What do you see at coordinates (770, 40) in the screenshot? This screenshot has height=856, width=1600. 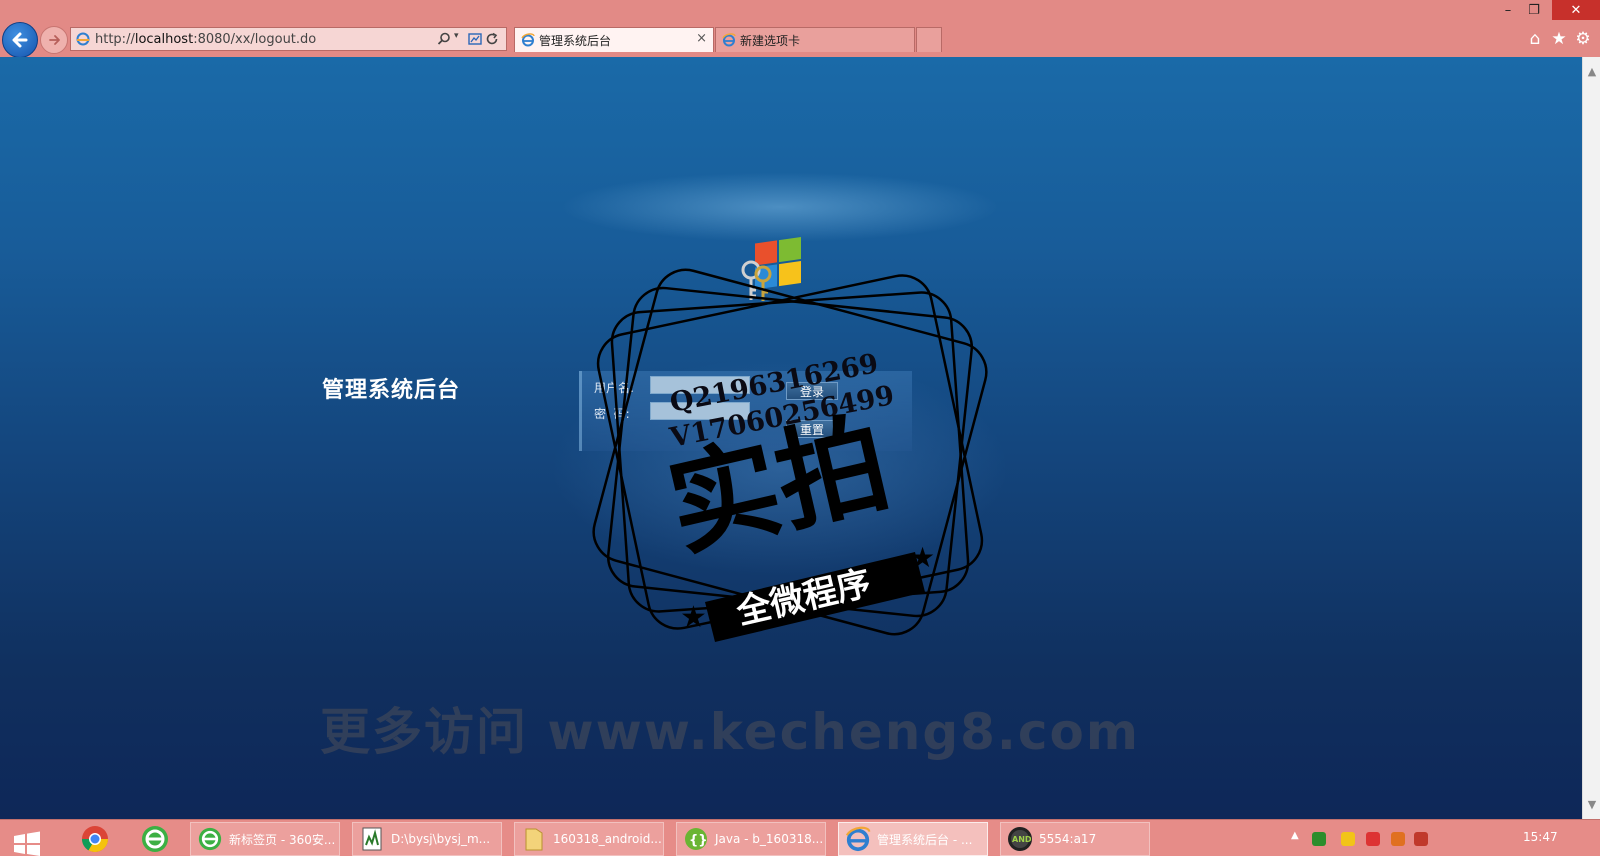 I see `tab-label: 新建选项卡` at bounding box center [770, 40].